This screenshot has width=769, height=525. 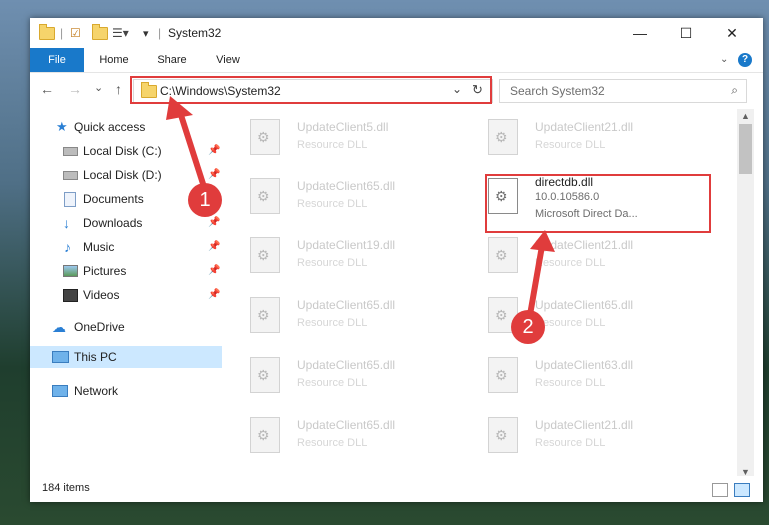 What do you see at coordinates (557, 91) in the screenshot?
I see `search-input: Search System32` at bounding box center [557, 91].